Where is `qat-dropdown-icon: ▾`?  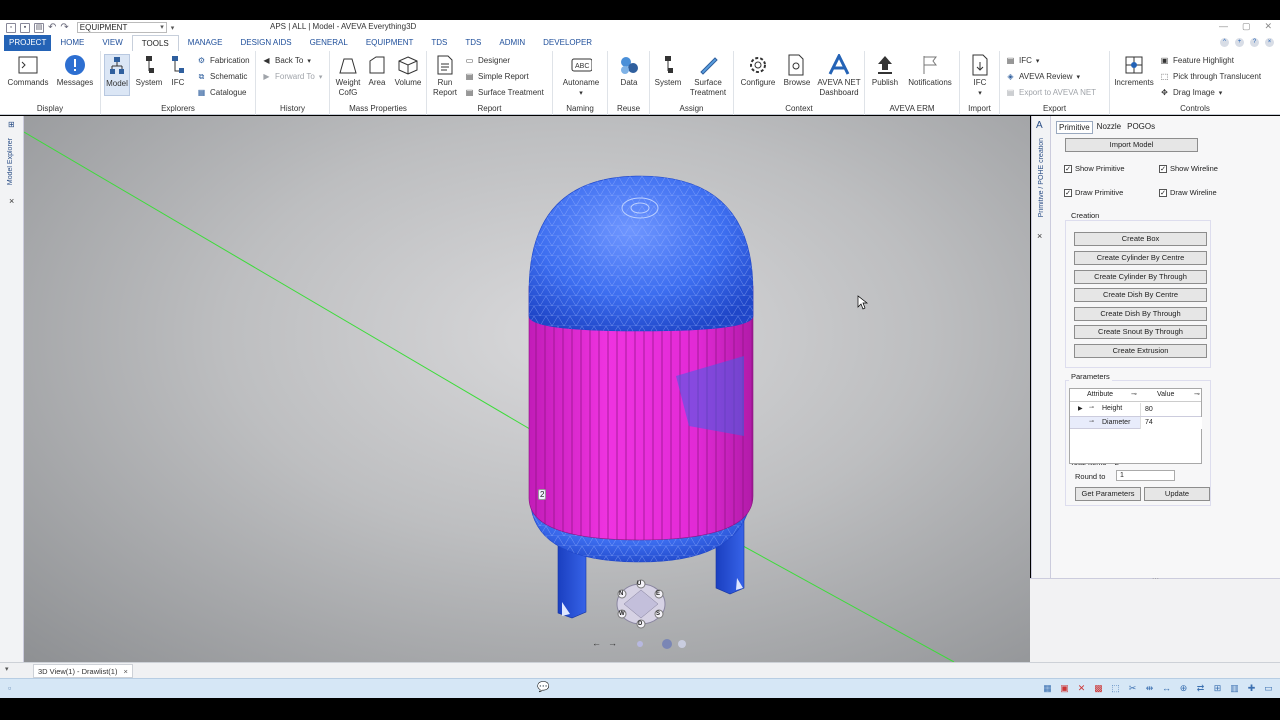
qat-dropdown-icon: ▾ is located at coordinates (173, 28).